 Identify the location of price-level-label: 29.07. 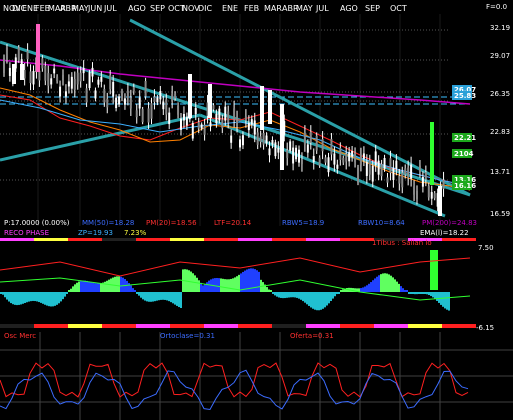
(500, 56).